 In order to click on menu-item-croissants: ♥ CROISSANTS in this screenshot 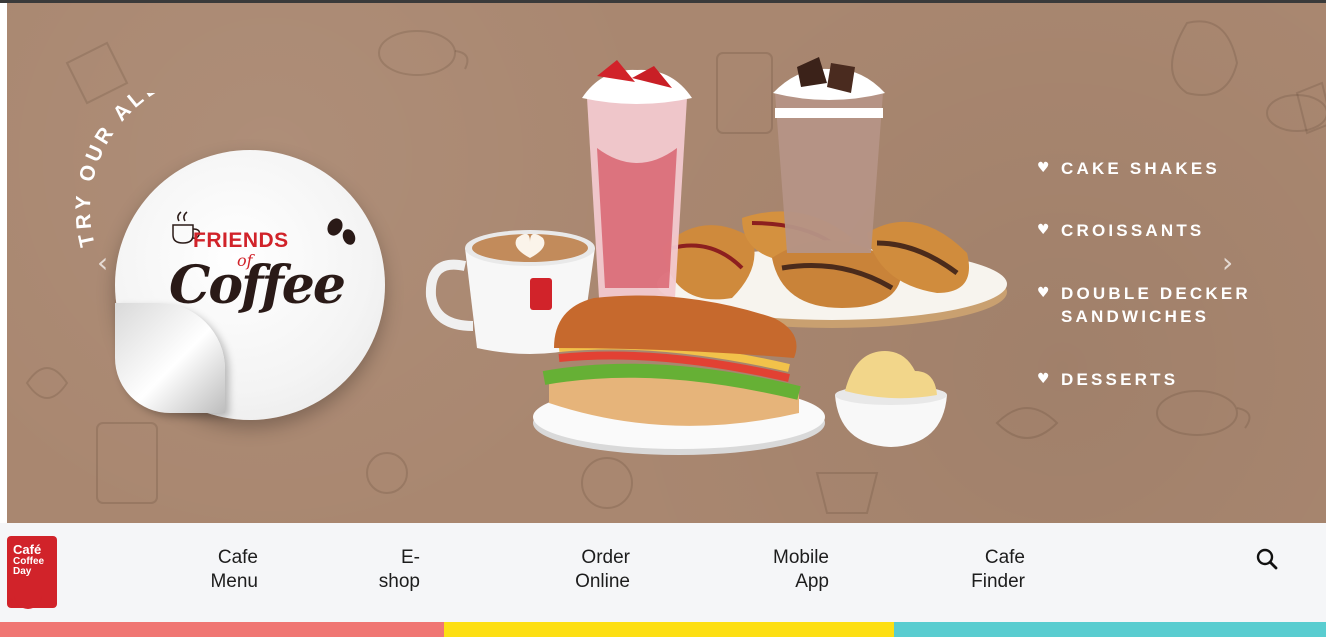, I will do `click(1120, 230)`.